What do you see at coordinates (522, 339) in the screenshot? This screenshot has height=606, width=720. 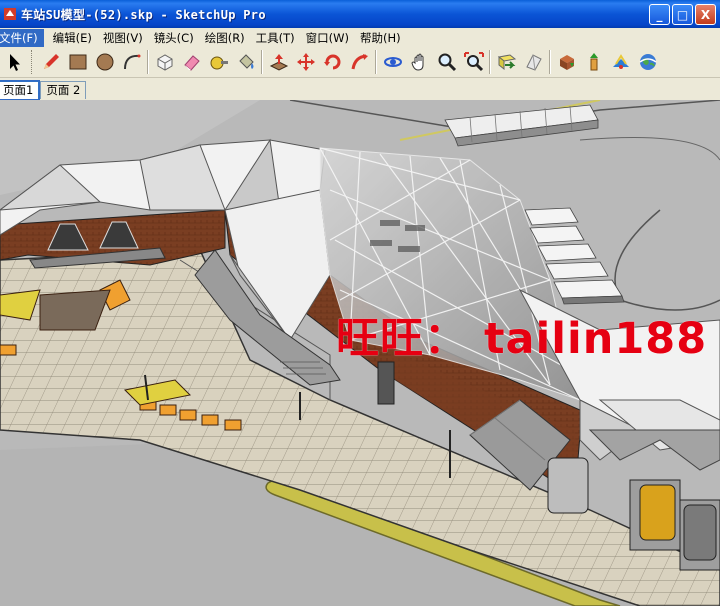 I see `watermark-text: 旺旺： tailin188` at bounding box center [522, 339].